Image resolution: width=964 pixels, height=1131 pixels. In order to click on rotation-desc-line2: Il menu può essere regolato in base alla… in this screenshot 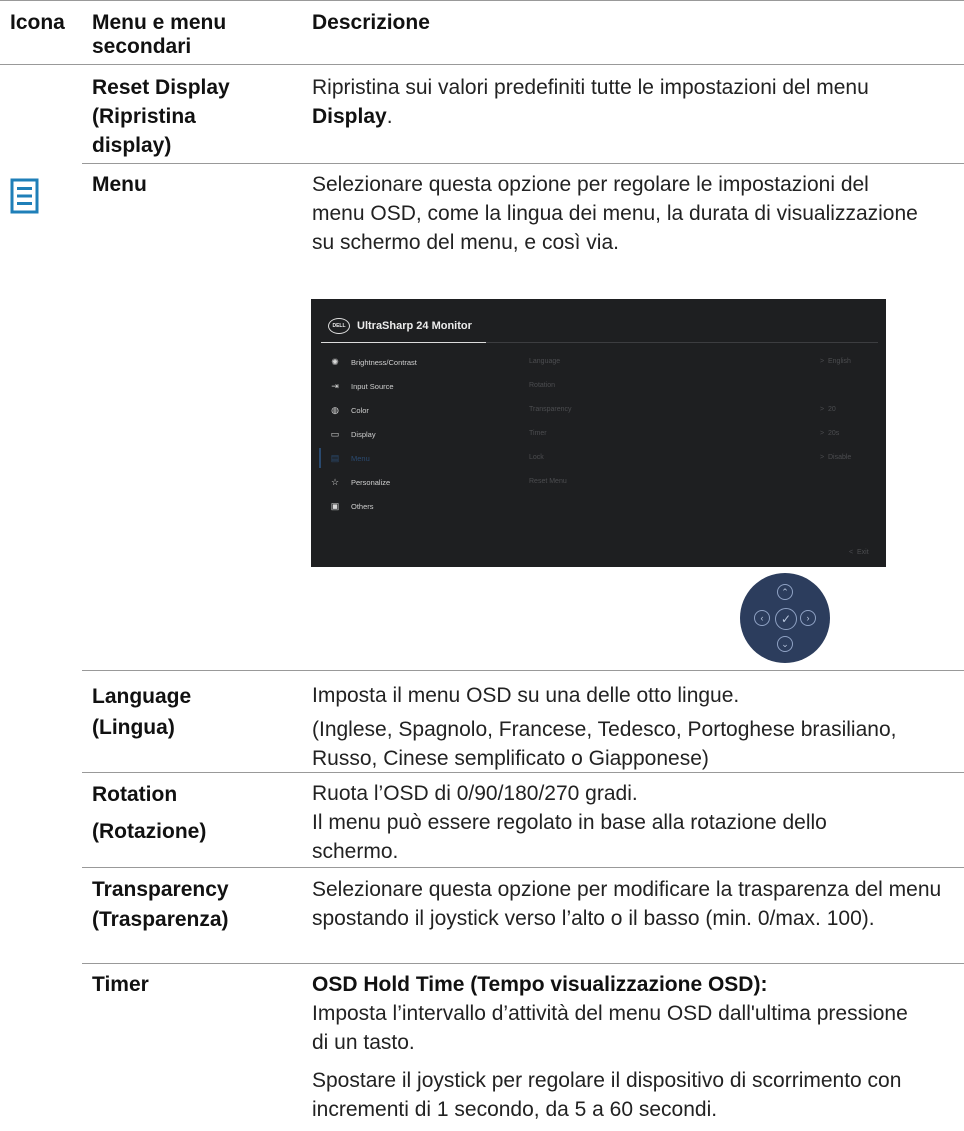, I will do `click(569, 837)`.